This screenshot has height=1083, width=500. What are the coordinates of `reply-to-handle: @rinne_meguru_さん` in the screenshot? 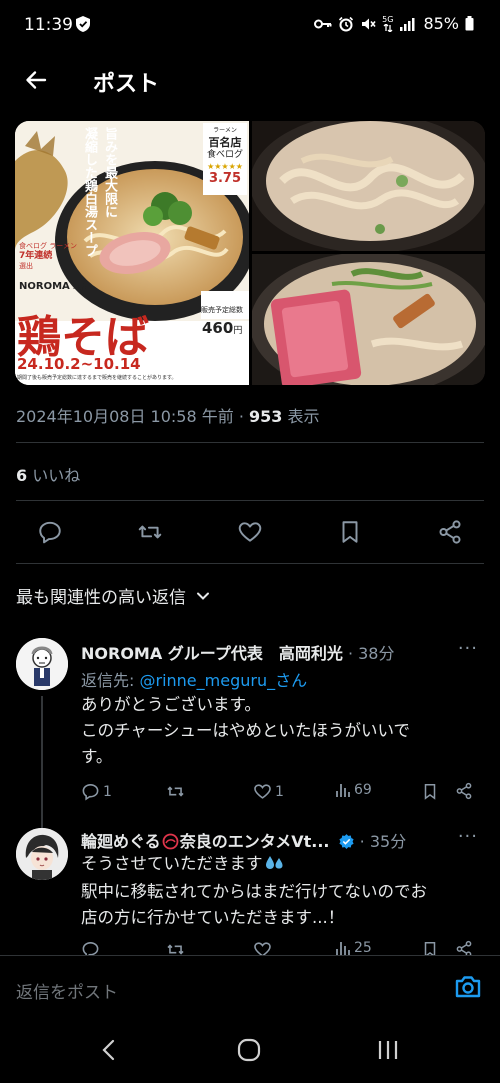 It's located at (223, 680).